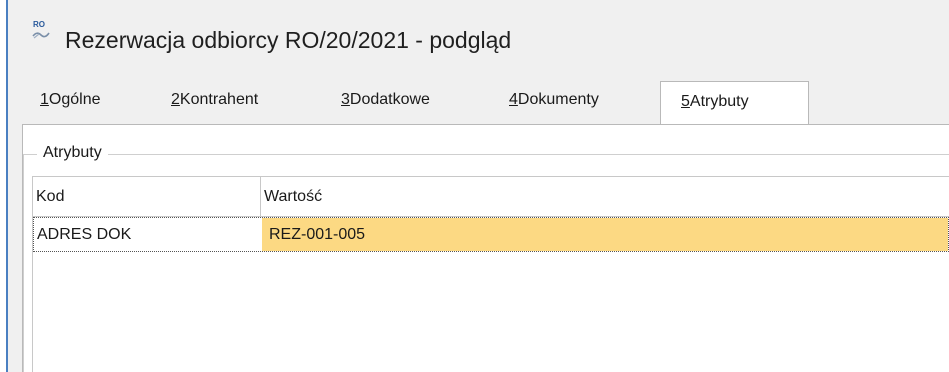 This screenshot has width=949, height=372. I want to click on tab-dodatkowe: 3Dodatkowe, so click(385, 104).